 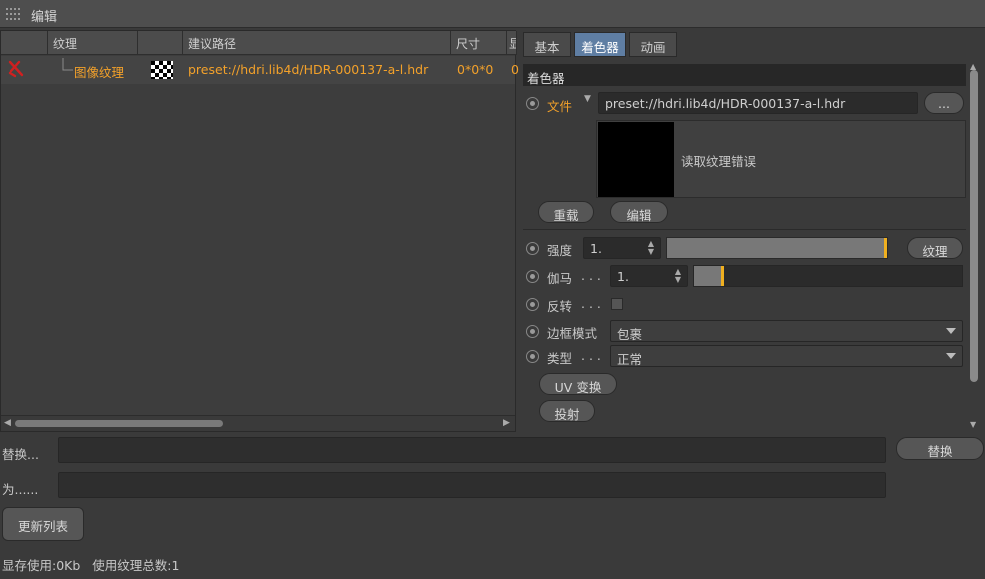 What do you see at coordinates (532, 356) in the screenshot?
I see `type-radio` at bounding box center [532, 356].